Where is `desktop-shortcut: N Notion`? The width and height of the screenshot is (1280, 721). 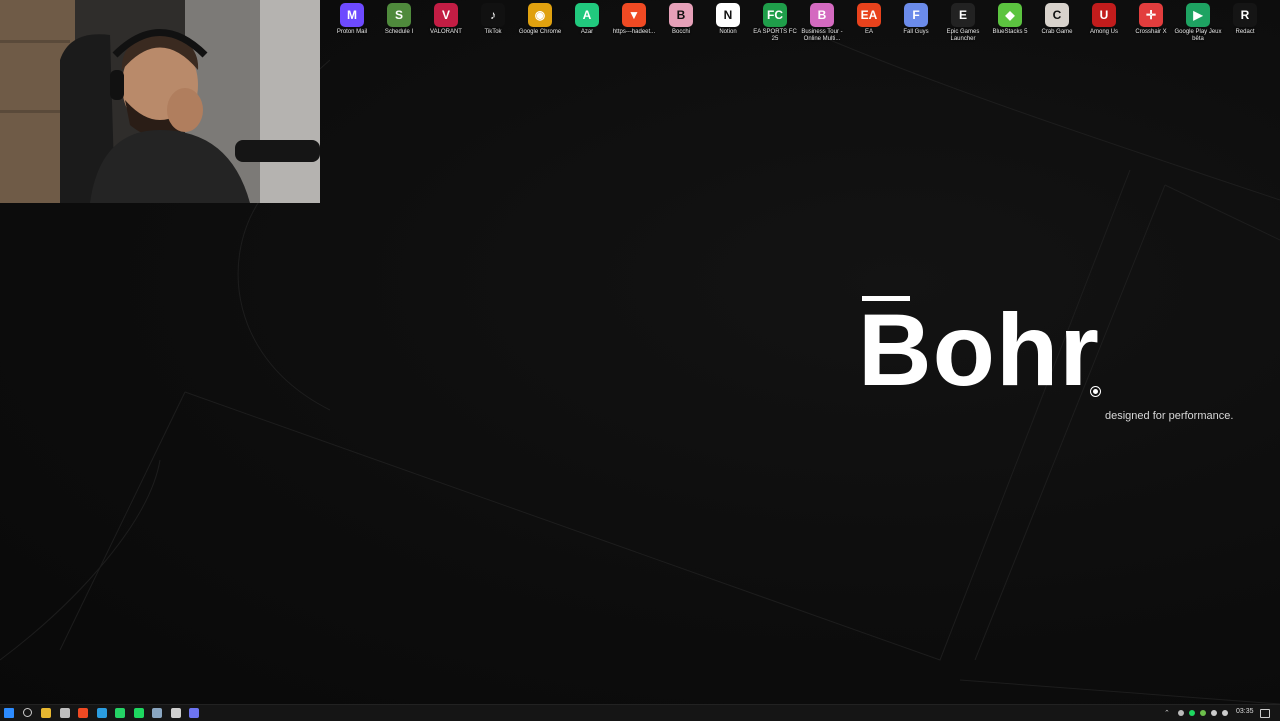
desktop-shortcut: N Notion is located at coordinates (728, 26).